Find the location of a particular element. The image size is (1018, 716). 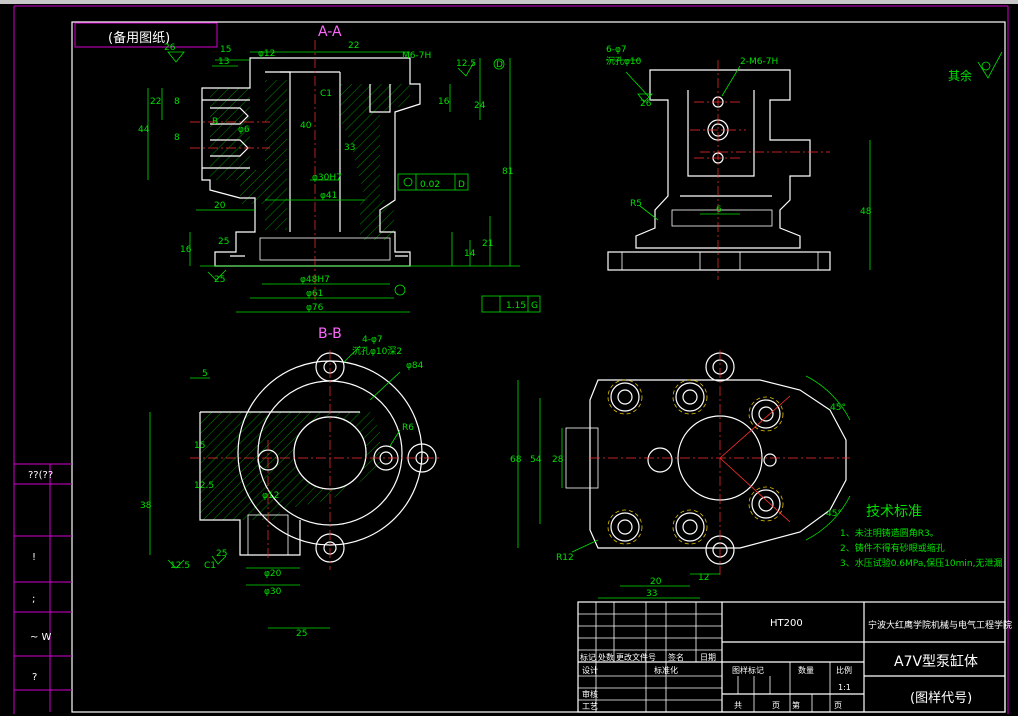

dim-bb-12-5: 12.5 is located at coordinates (204, 486).